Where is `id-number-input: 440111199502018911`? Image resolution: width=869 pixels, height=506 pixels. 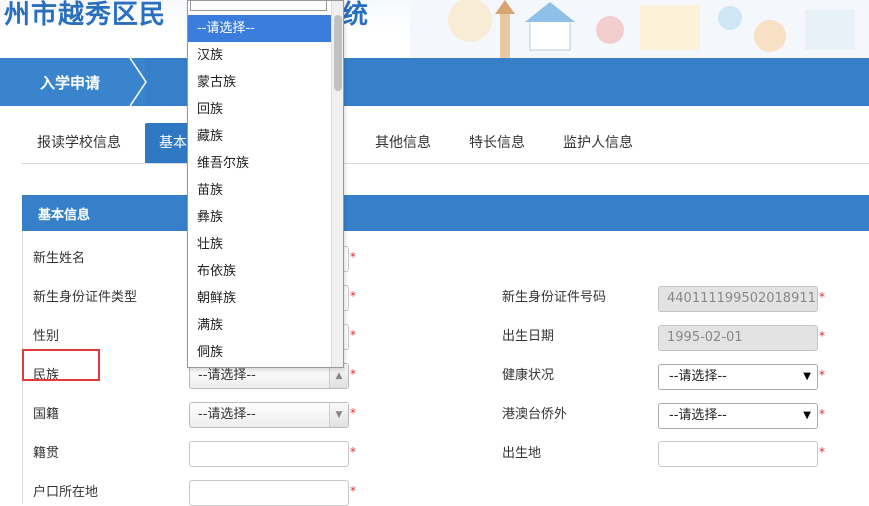 id-number-input: 440111199502018911 is located at coordinates (738, 299).